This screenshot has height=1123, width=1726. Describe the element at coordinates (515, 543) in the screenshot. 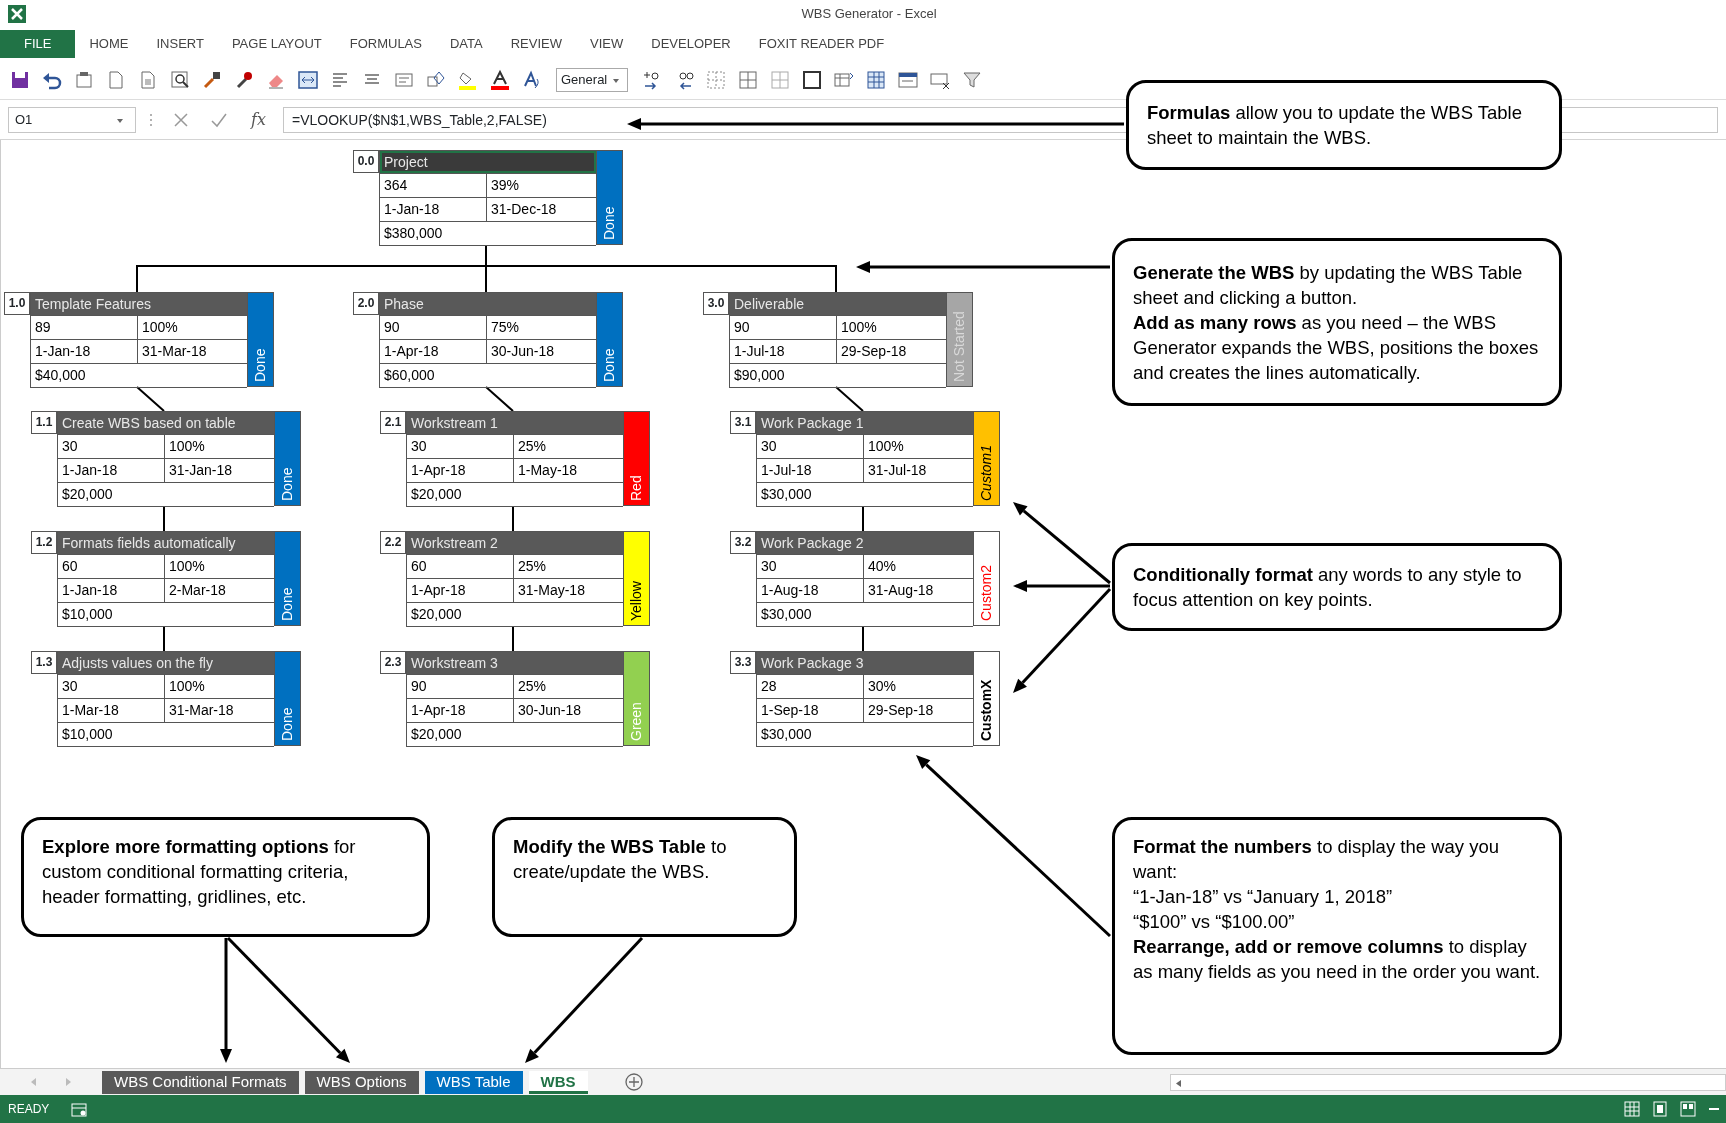

I see `wbs-title: Workstream 2` at that location.